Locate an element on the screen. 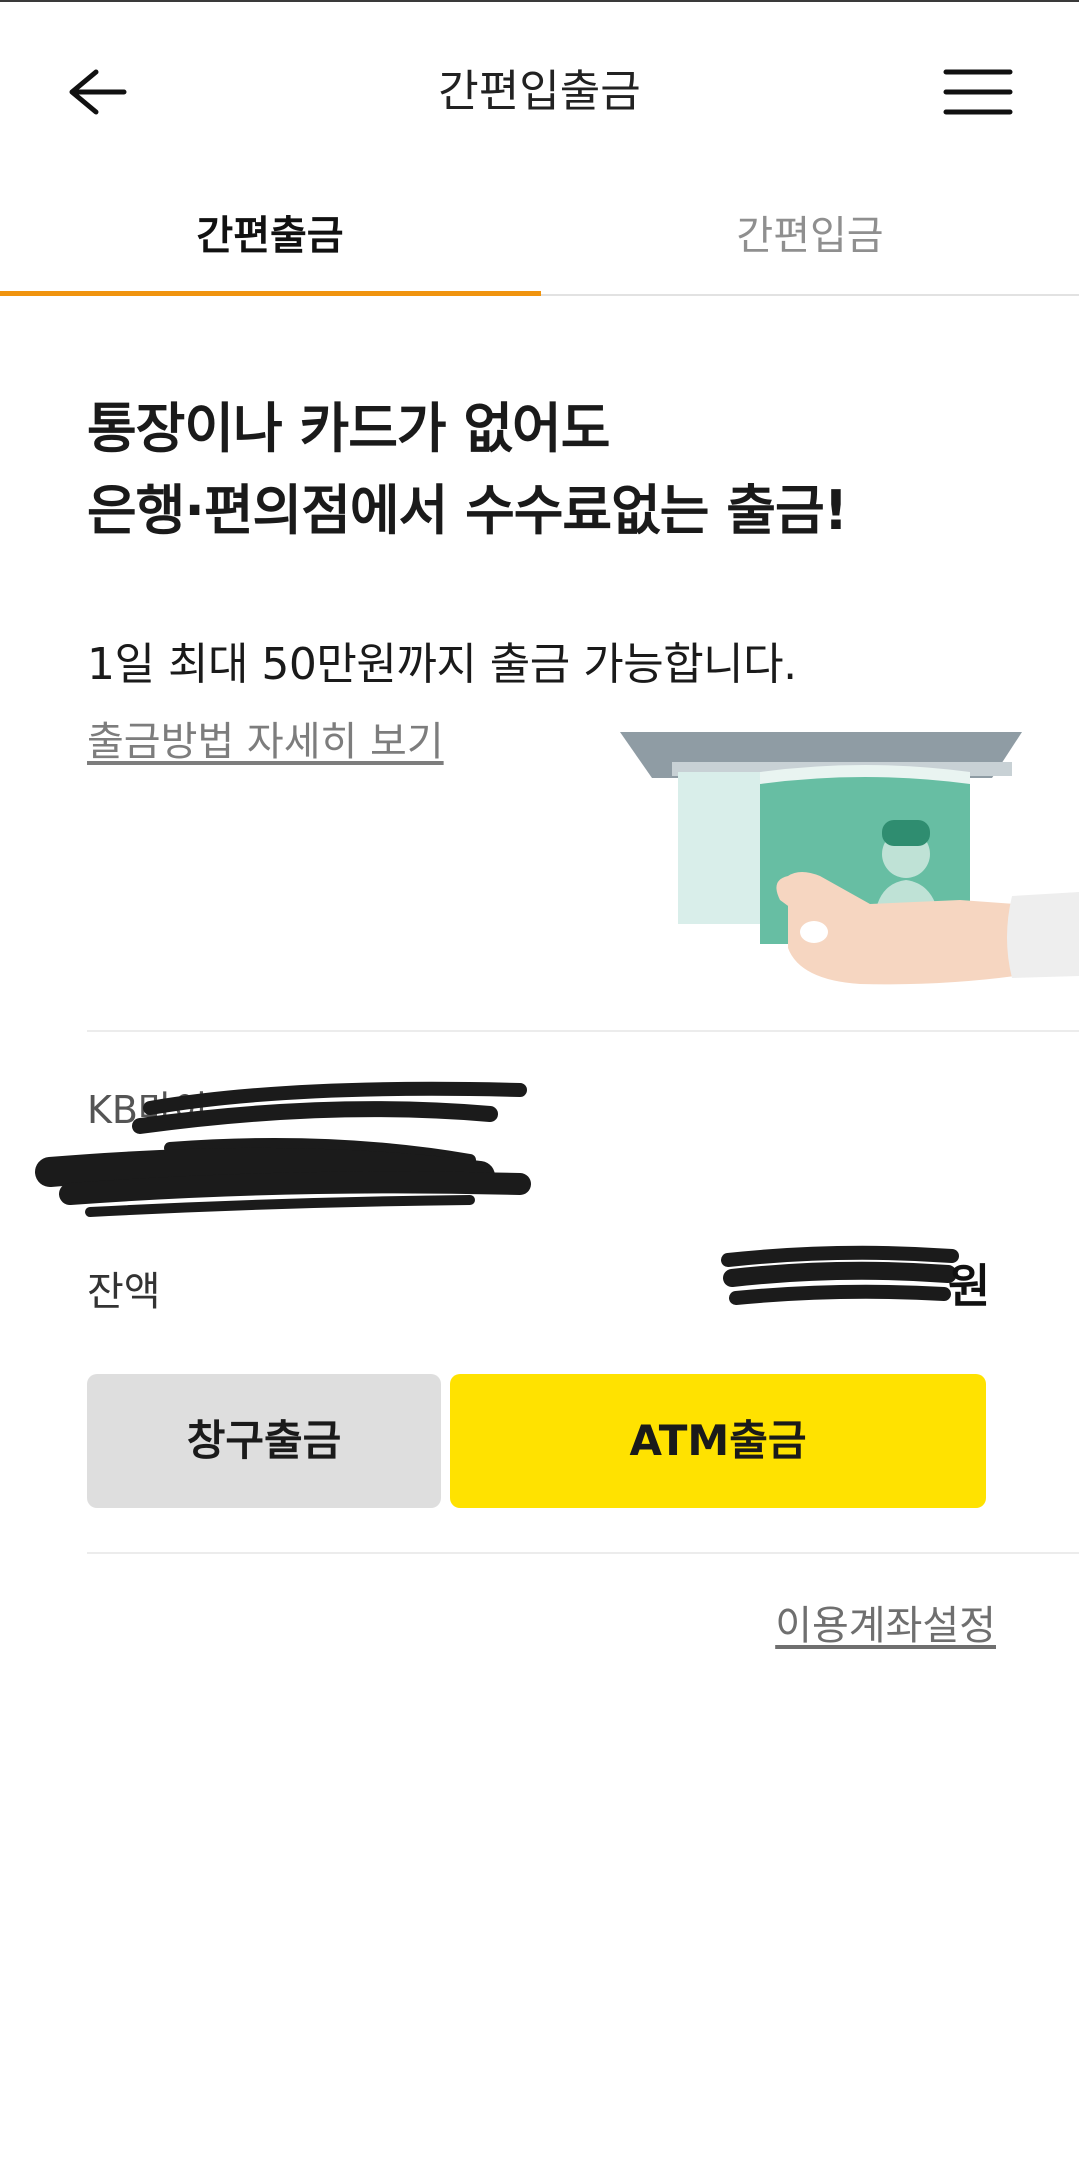 Image resolution: width=1079 pixels, height=2184 pixels. daily-limit-text: 1일 최대 50만원까지 출금 가능합니다. is located at coordinates (442, 664).